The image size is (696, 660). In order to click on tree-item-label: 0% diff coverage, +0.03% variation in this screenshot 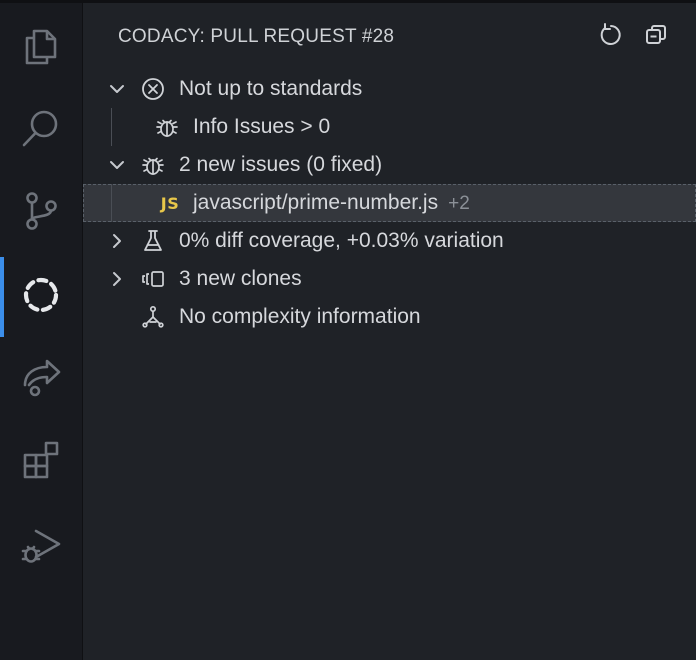, I will do `click(341, 240)`.